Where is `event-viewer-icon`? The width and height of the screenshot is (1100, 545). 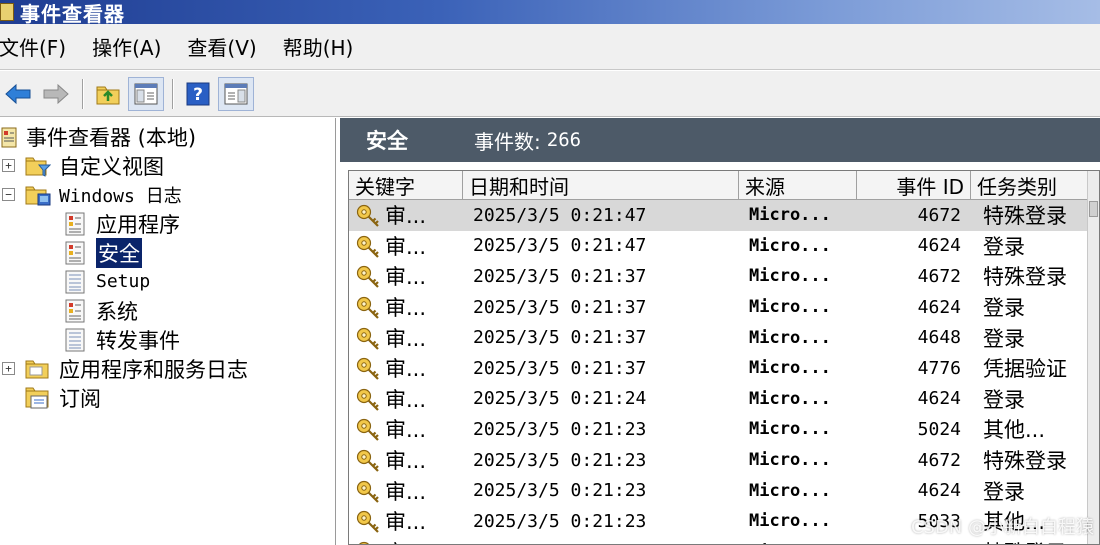
event-viewer-icon is located at coordinates (9, 137).